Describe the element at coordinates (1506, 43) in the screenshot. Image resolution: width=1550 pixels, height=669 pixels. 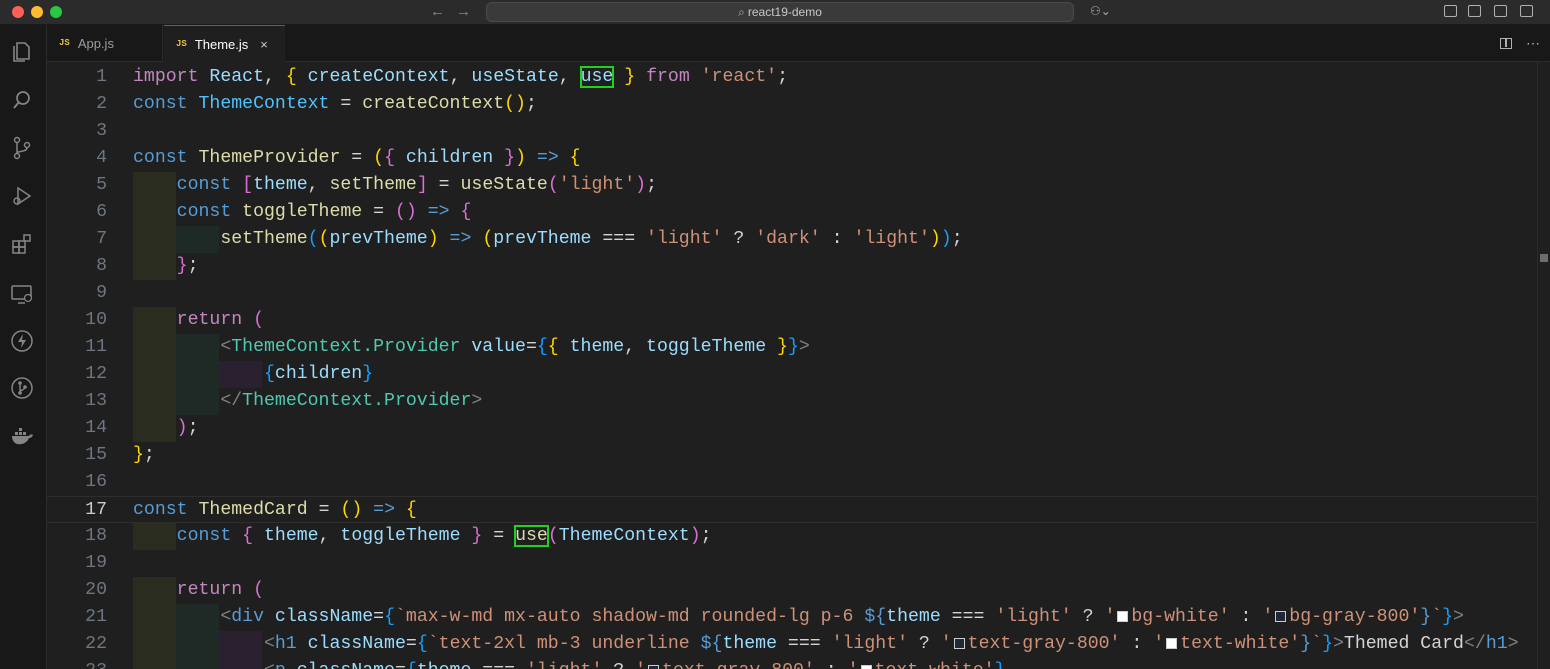
I see `split-editor-icon` at that location.